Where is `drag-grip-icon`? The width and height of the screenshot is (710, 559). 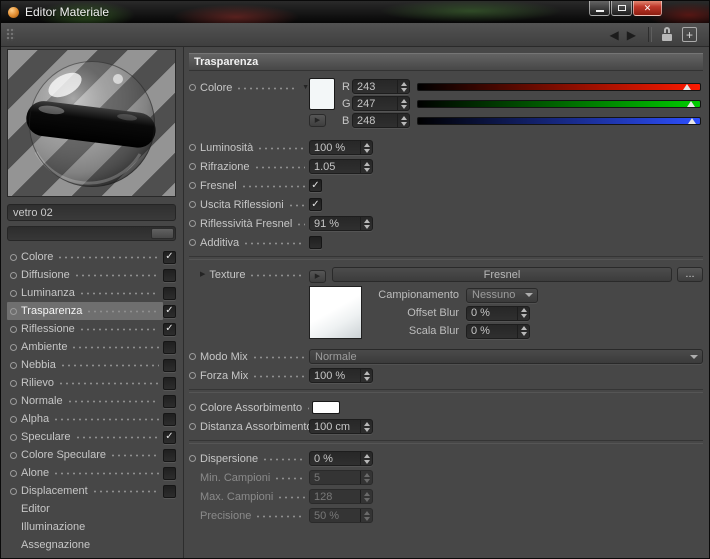
drag-grip-icon is located at coordinates (10, 34).